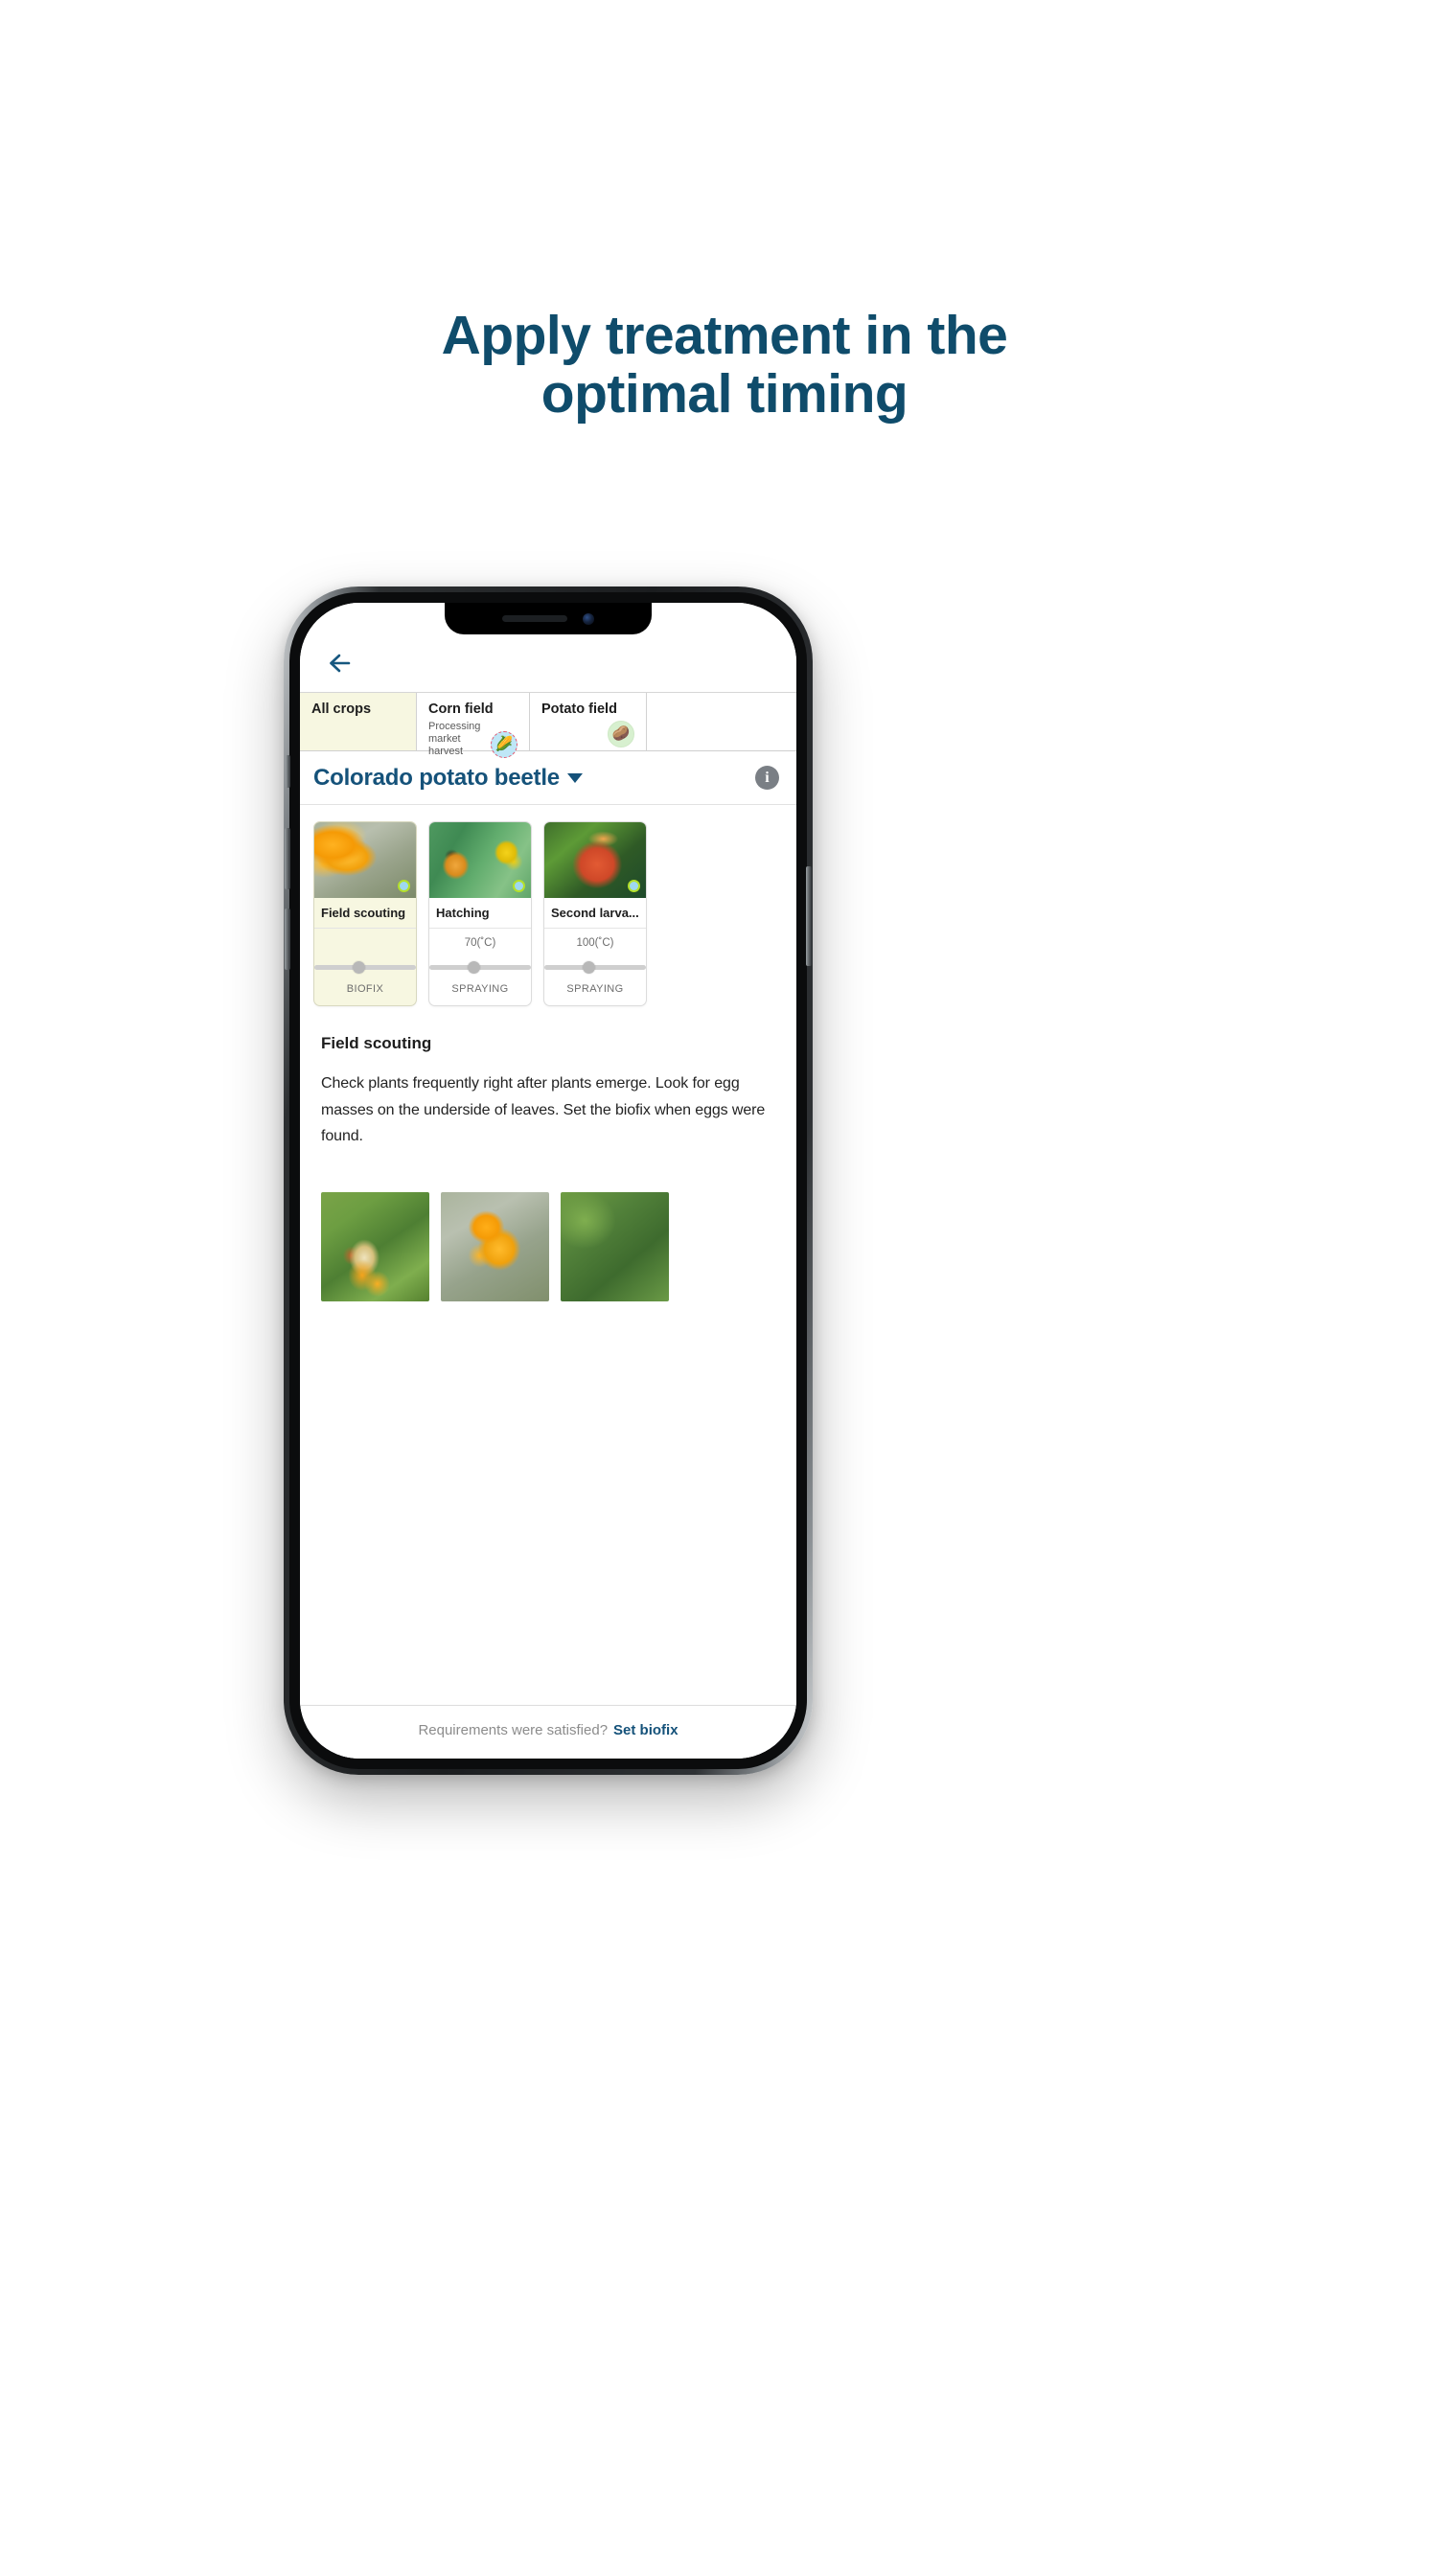  Describe the element at coordinates (767, 778) in the screenshot. I see `info-icon: i` at that location.